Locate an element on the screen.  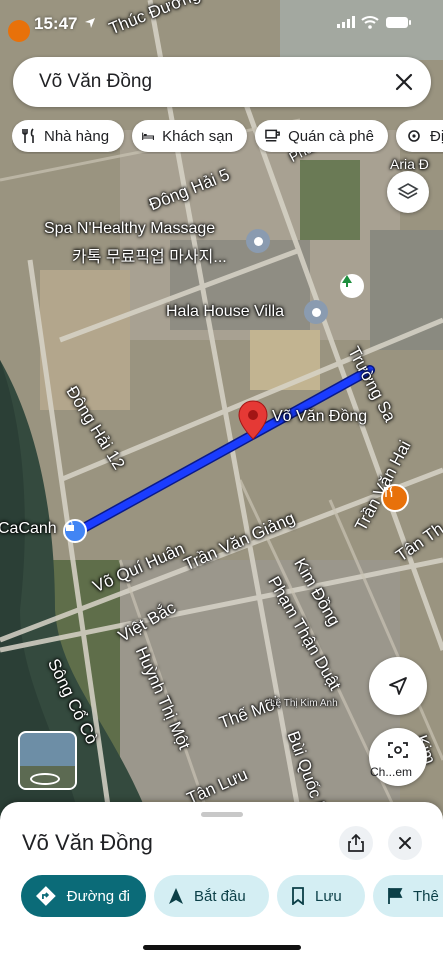
chip-restaurants: Nhà hàng is located at coordinates (68, 136).